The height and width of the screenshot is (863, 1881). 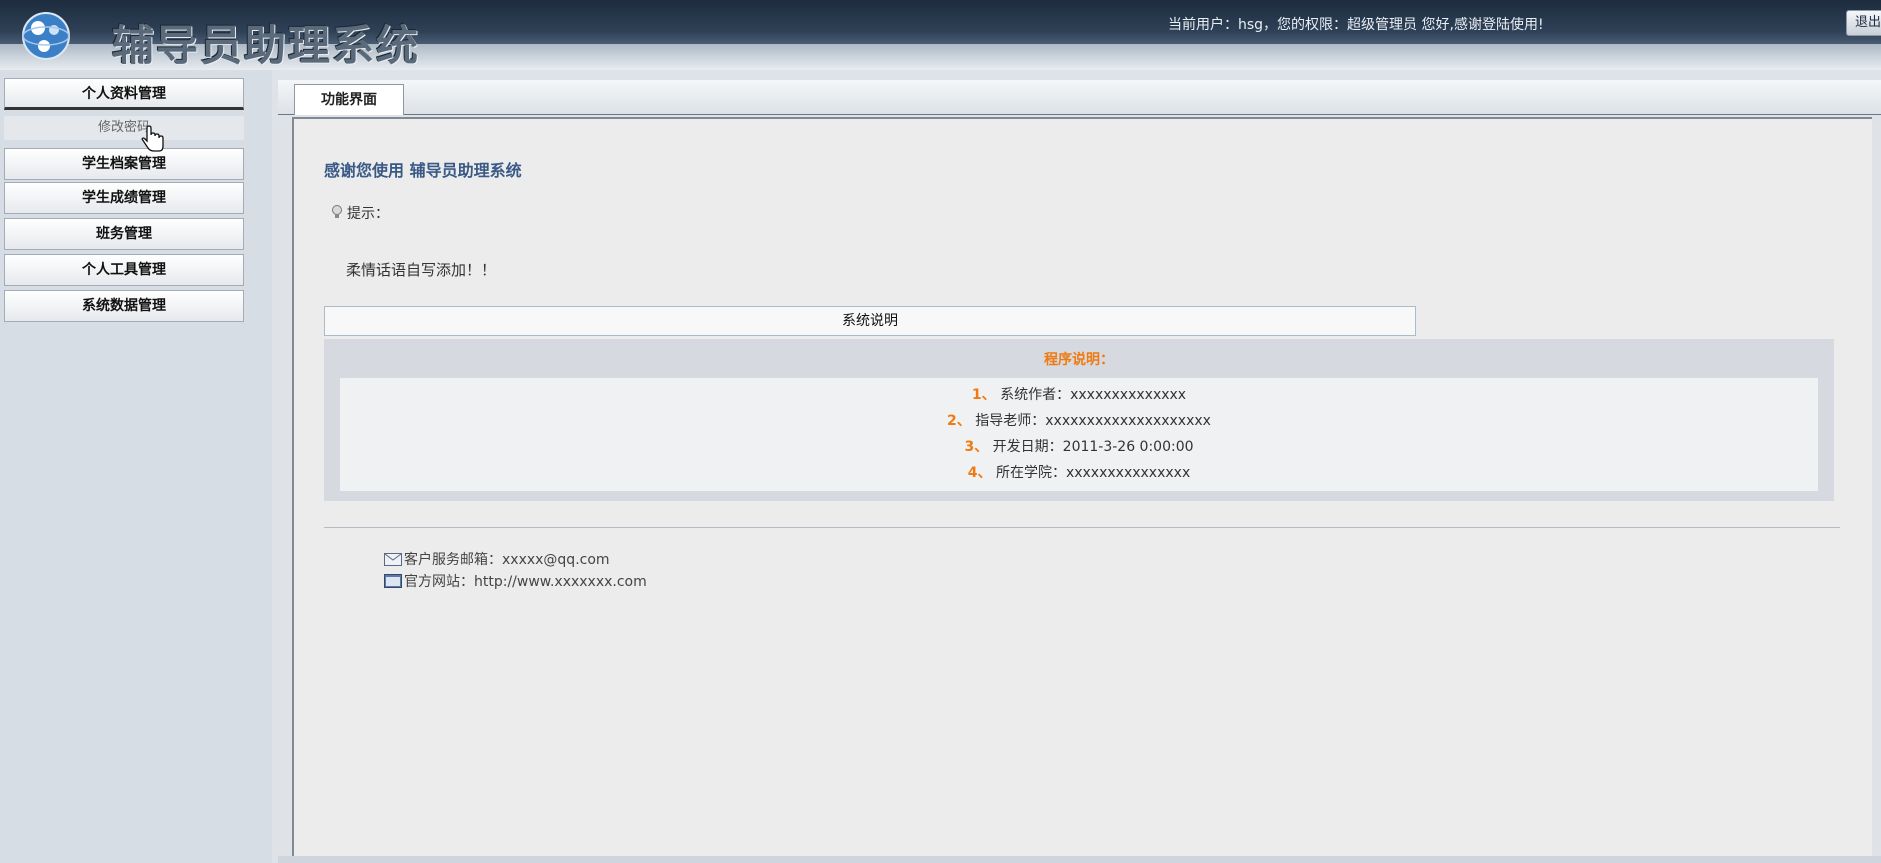 What do you see at coordinates (124, 270) in the screenshot?
I see `sidebar-item-personal-tools: 个人工具管理` at bounding box center [124, 270].